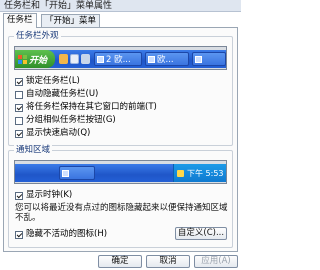  What do you see at coordinates (20, 20) in the screenshot?
I see `tab-taskbar: 任务栏` at bounding box center [20, 20].